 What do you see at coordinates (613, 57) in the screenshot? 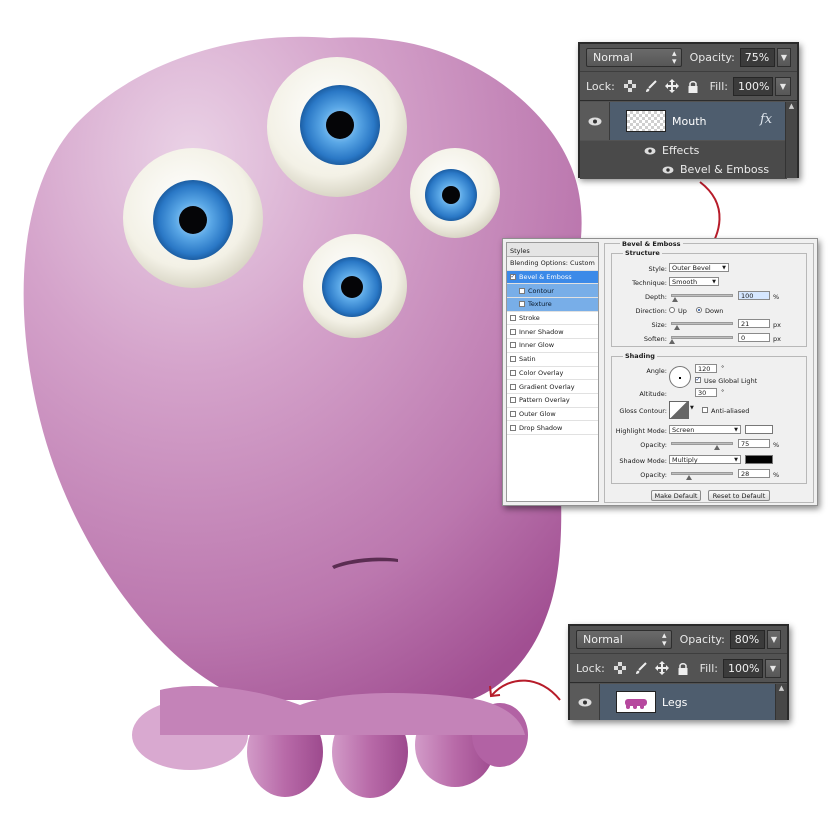
I see `blend-mode-value: Normal` at bounding box center [613, 57].